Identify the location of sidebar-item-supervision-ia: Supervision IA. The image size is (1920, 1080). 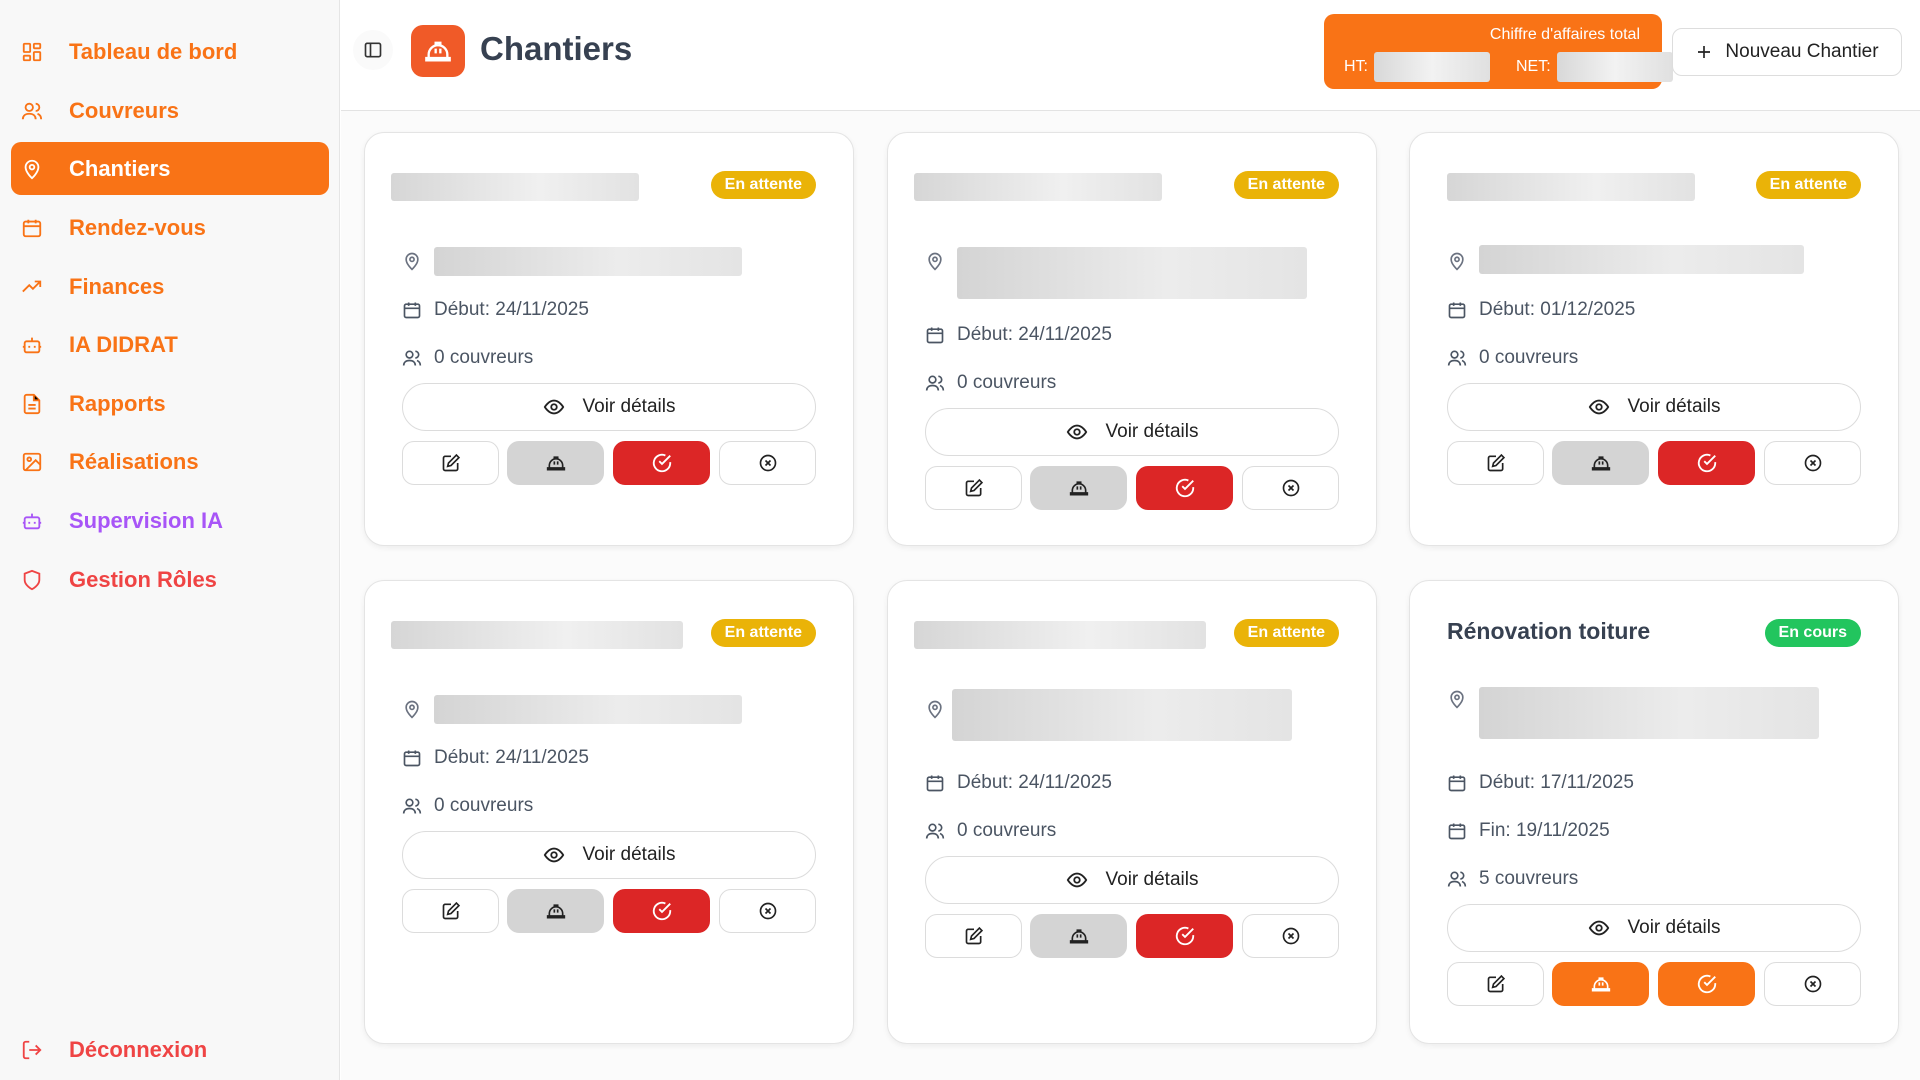
(170, 520).